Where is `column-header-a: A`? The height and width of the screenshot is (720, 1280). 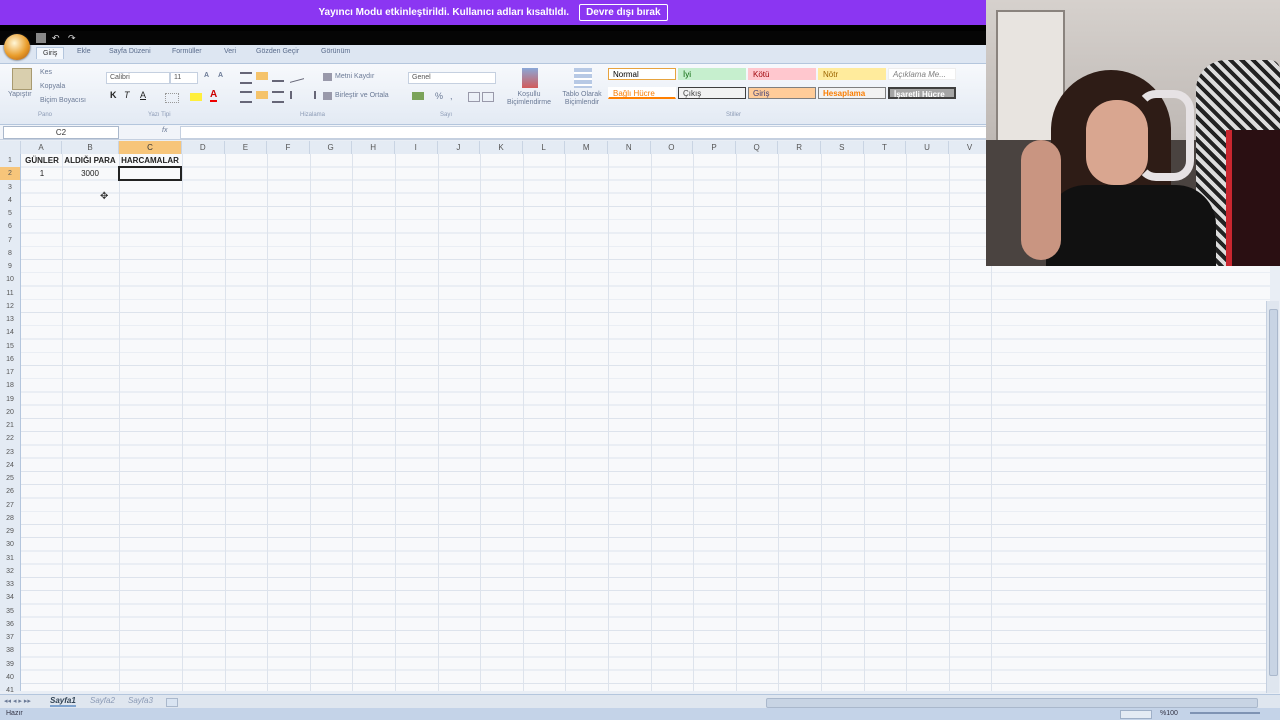 column-header-a: A is located at coordinates (41, 147).